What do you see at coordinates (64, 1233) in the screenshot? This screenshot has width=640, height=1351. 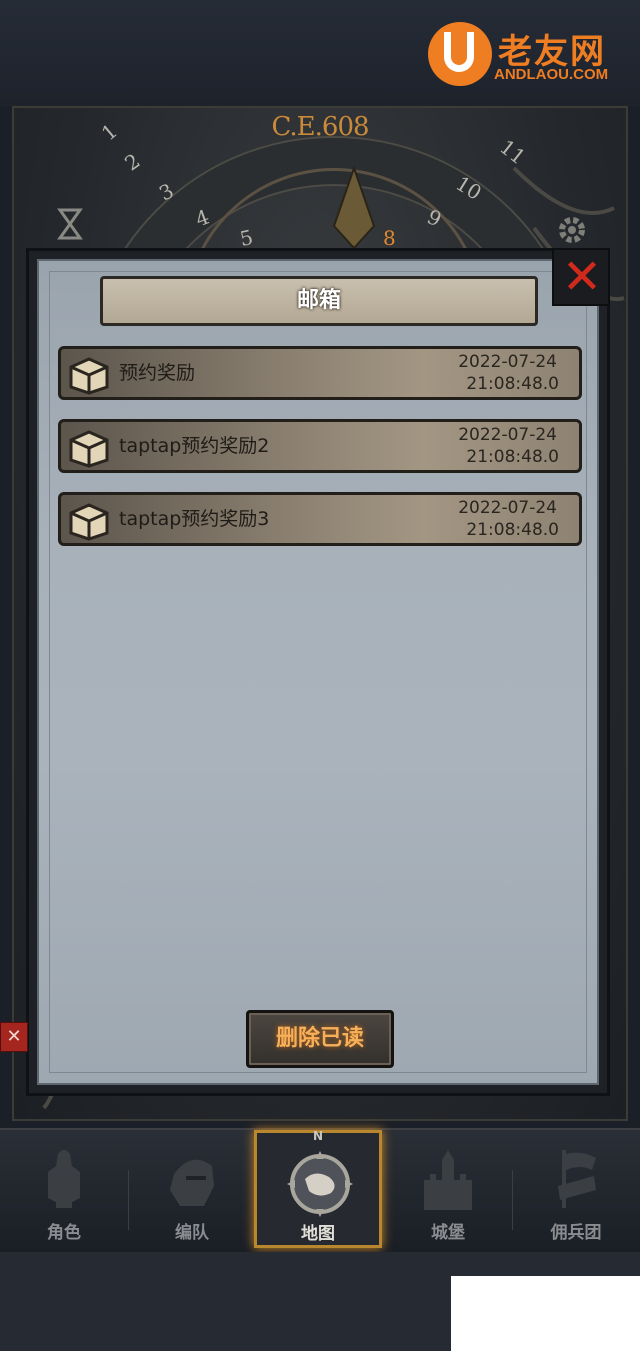 I see `nav-label: 角色` at bounding box center [64, 1233].